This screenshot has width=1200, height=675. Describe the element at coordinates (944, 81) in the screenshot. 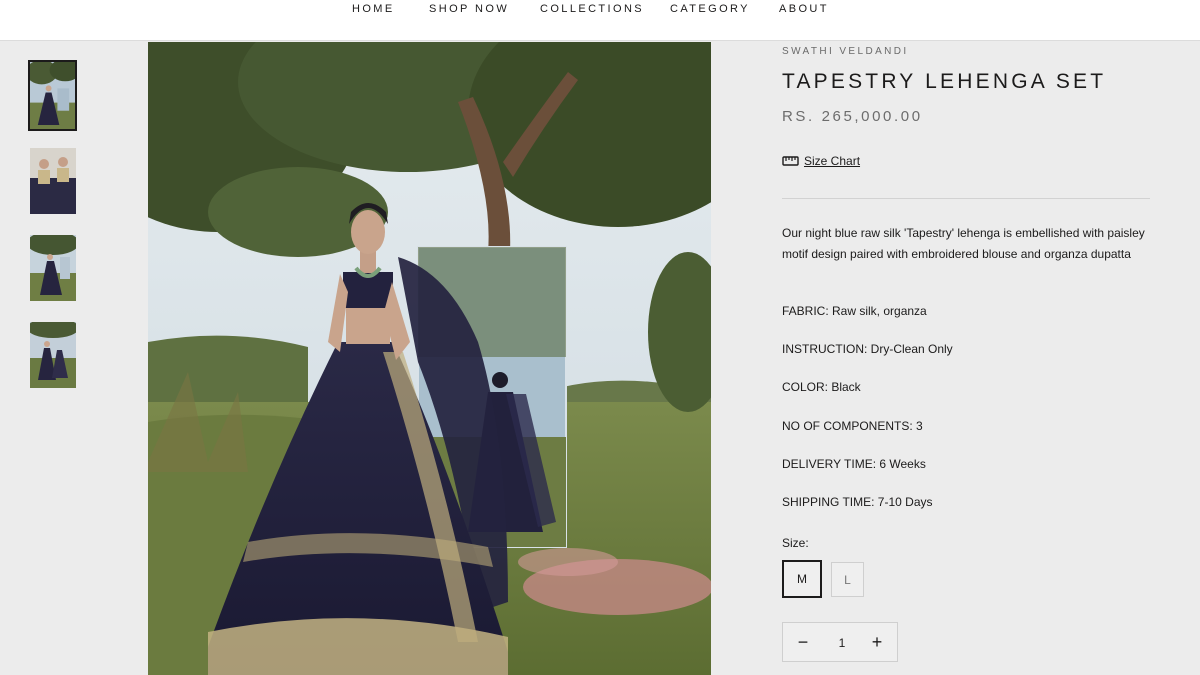

I see `product-title: TAPESTRY LEHENGA SET` at that location.